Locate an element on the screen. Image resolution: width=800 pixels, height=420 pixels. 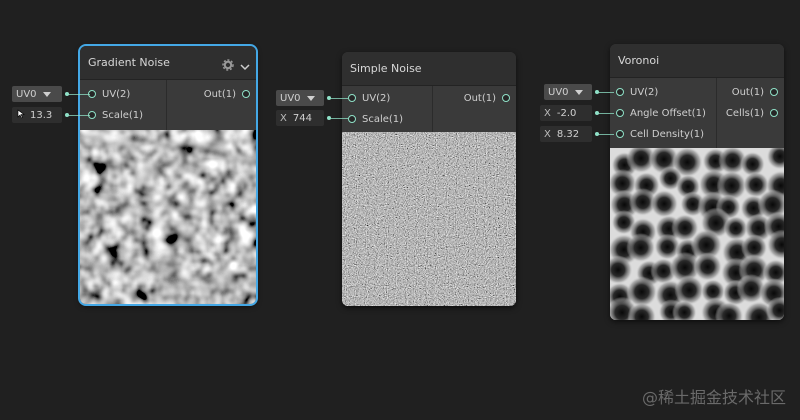
simple-noise-node: Simple Noise UV(2) Scale(1) Out(1) is located at coordinates (429, 179).